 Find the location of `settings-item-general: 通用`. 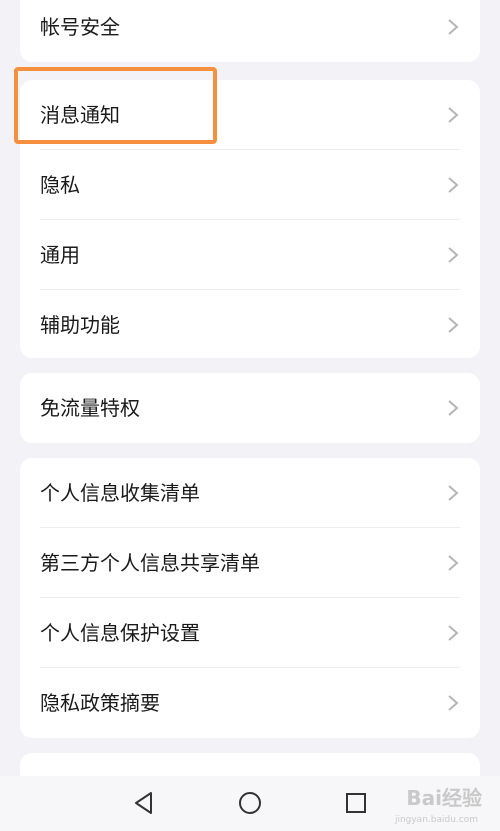

settings-item-general: 通用 is located at coordinates (250, 255).